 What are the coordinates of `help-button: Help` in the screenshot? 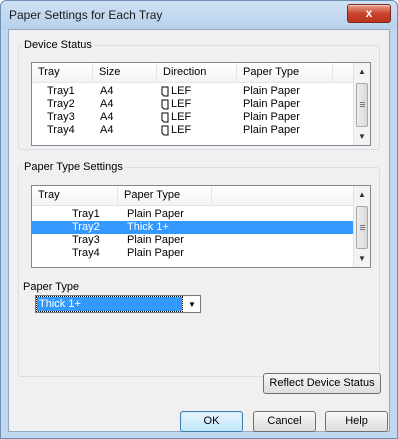 It's located at (356, 421).